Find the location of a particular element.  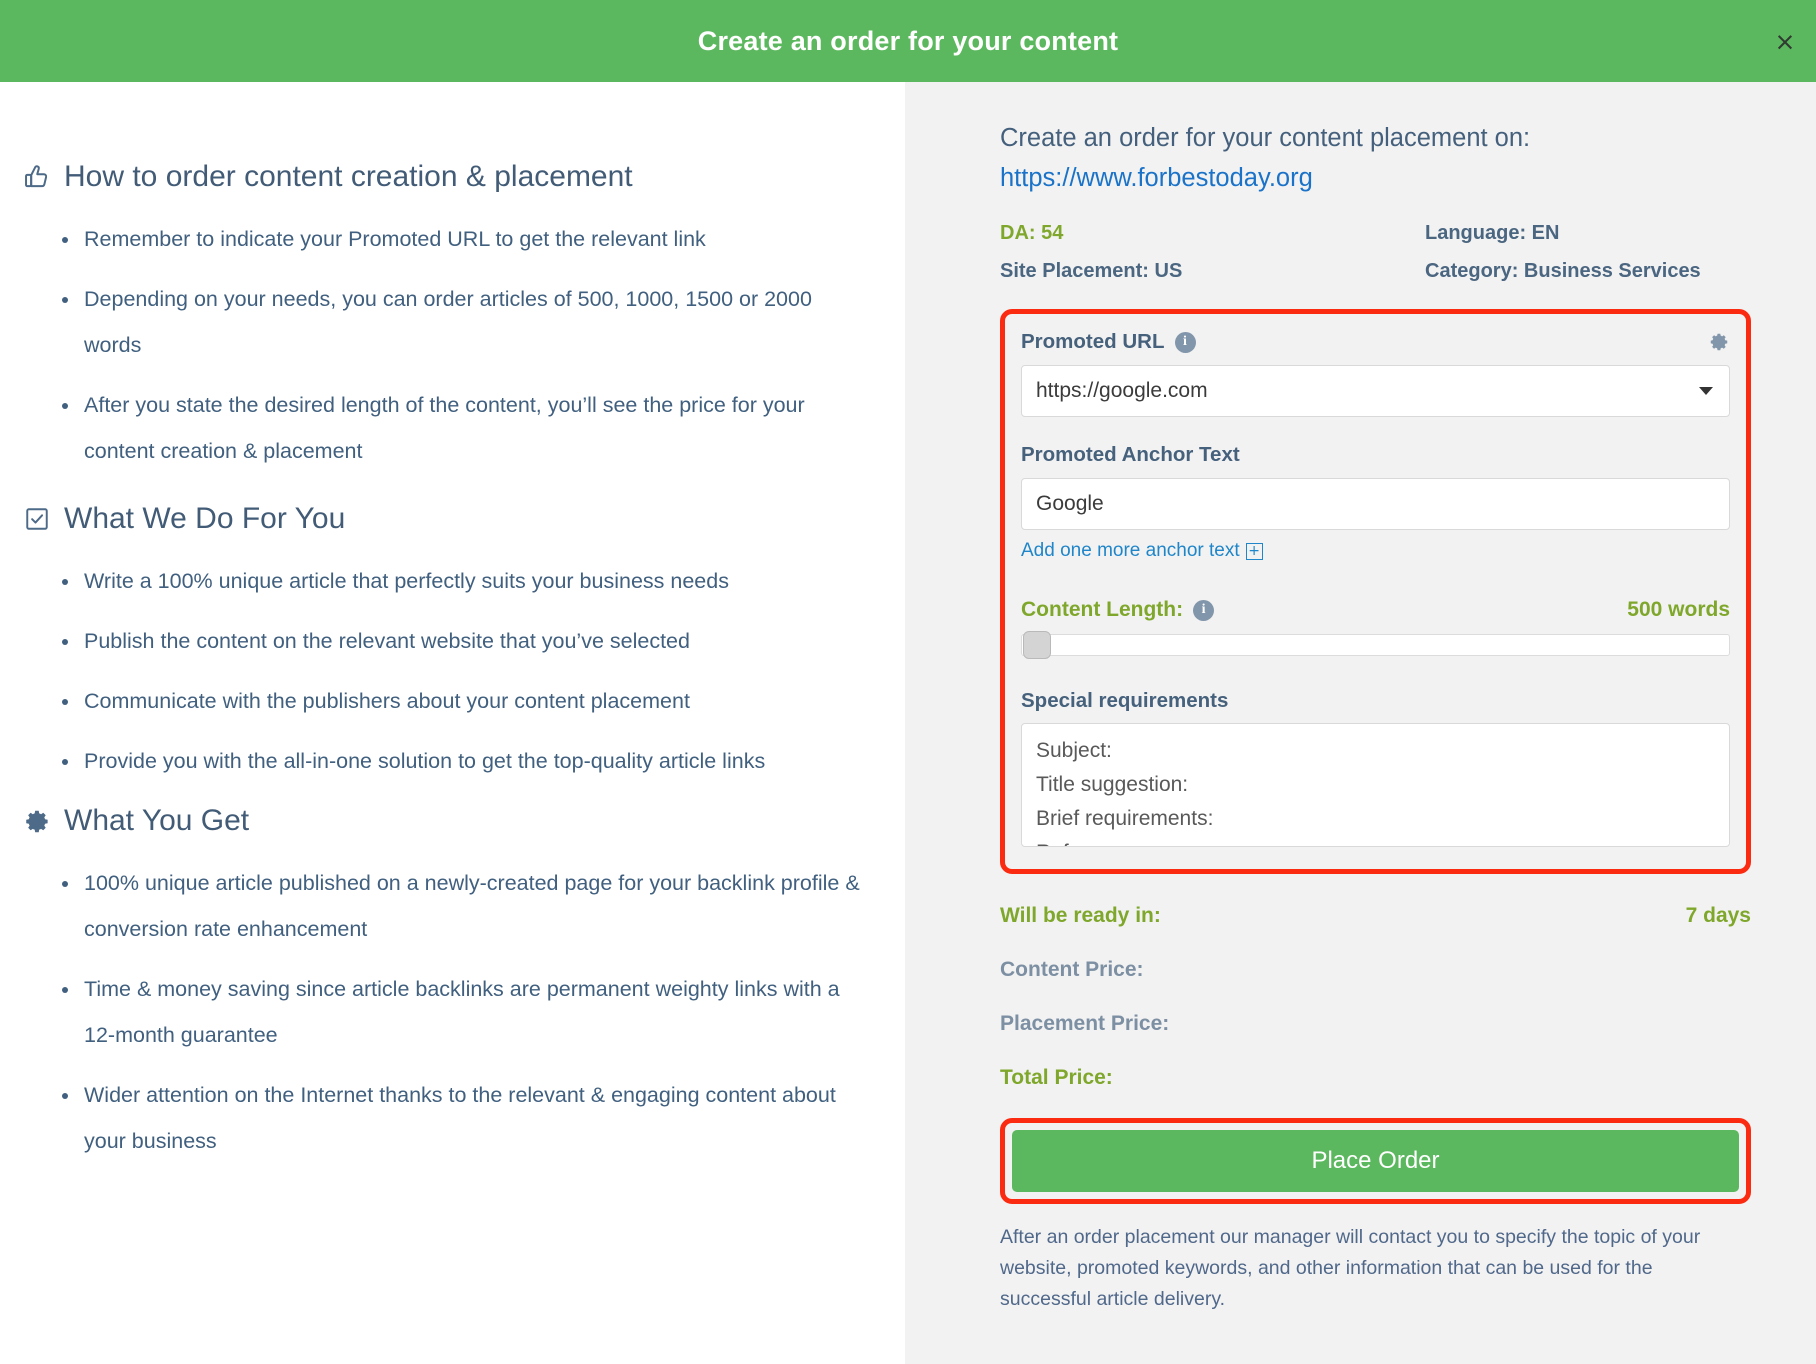

chevron-down-icon is located at coordinates (1706, 391).